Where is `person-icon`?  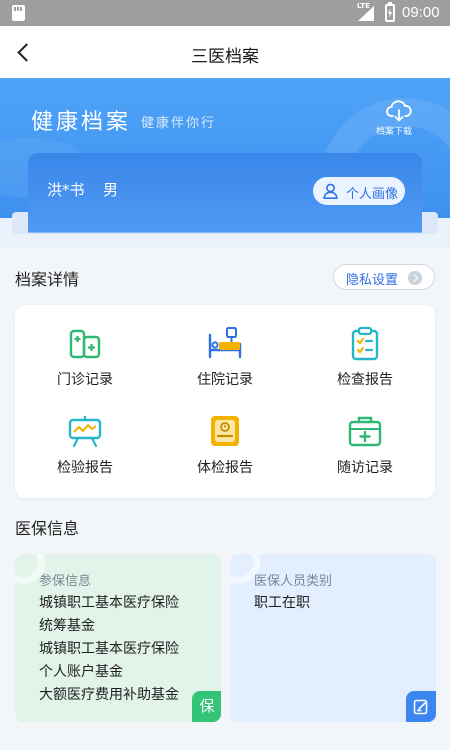
person-icon is located at coordinates (330, 191).